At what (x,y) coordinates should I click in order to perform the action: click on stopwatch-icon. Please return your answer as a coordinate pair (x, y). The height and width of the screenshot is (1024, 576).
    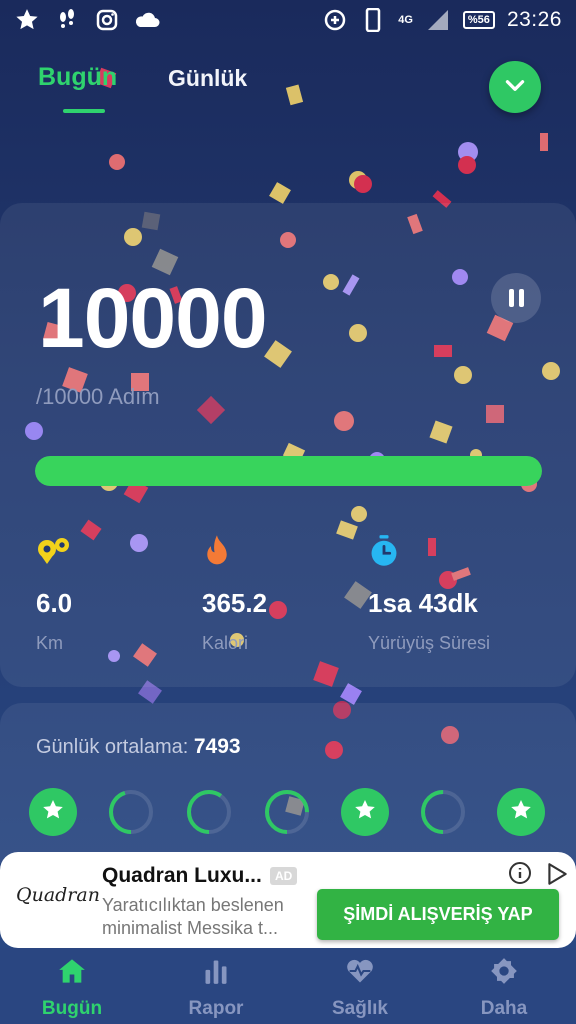
    Looking at the image, I should click on (429, 551).